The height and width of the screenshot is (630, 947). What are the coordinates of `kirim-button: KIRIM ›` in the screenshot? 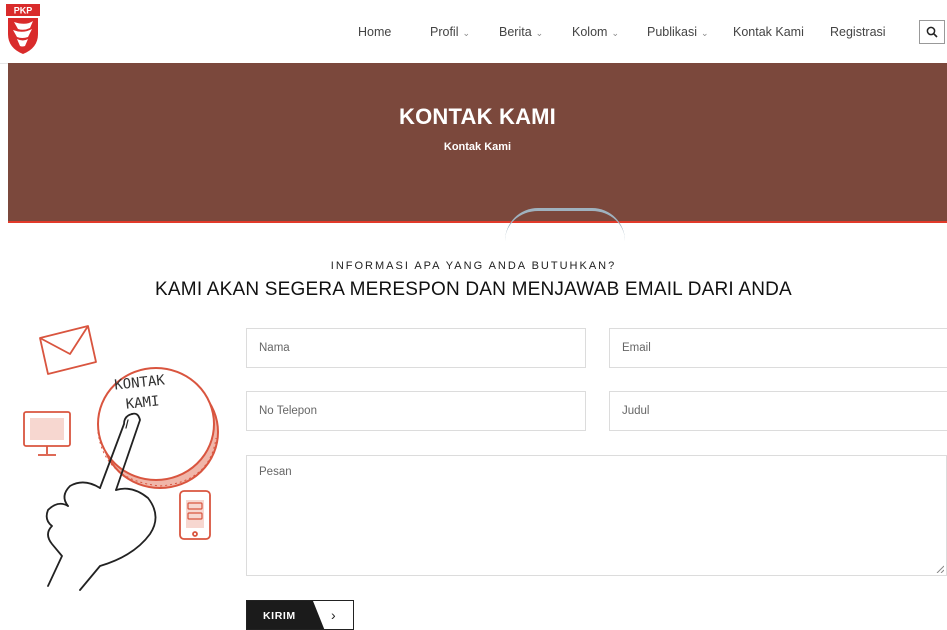 It's located at (300, 615).